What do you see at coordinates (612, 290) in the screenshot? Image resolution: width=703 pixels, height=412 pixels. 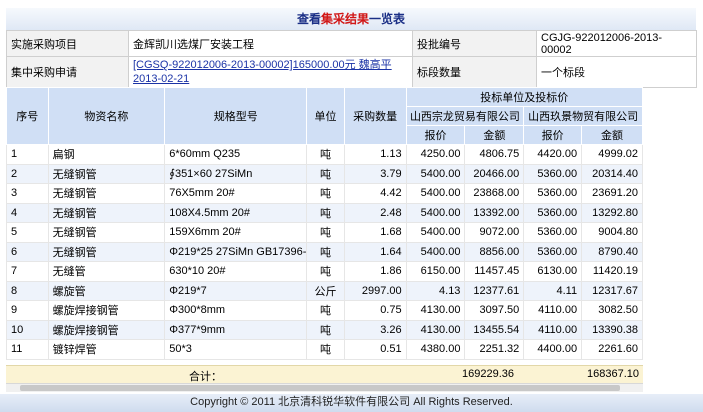 I see `cell-a2: 12317.67` at bounding box center [612, 290].